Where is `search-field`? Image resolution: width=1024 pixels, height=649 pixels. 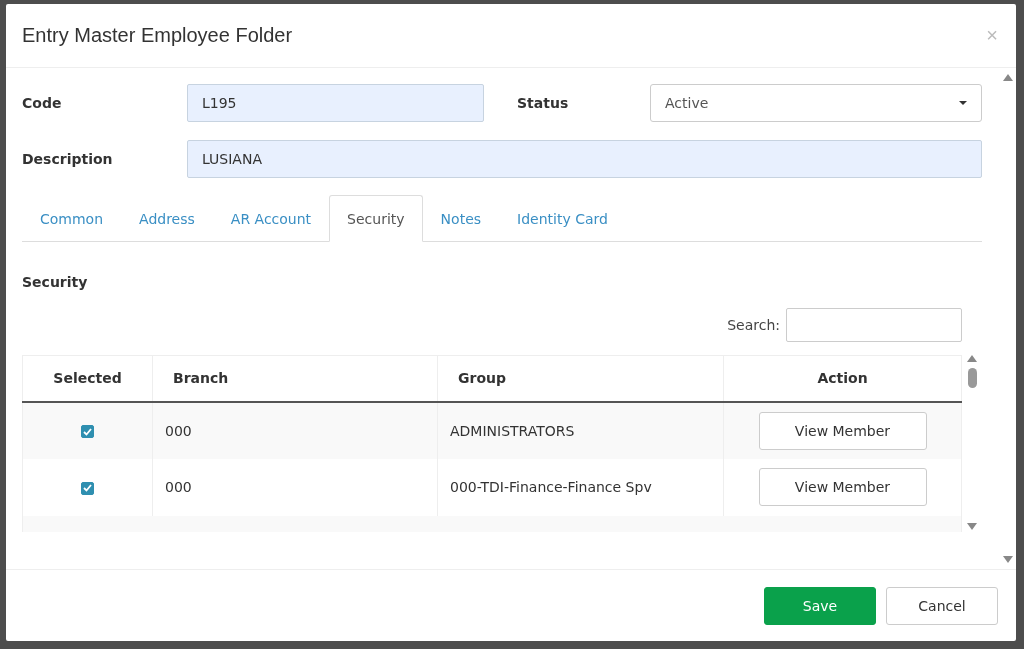 search-field is located at coordinates (874, 325).